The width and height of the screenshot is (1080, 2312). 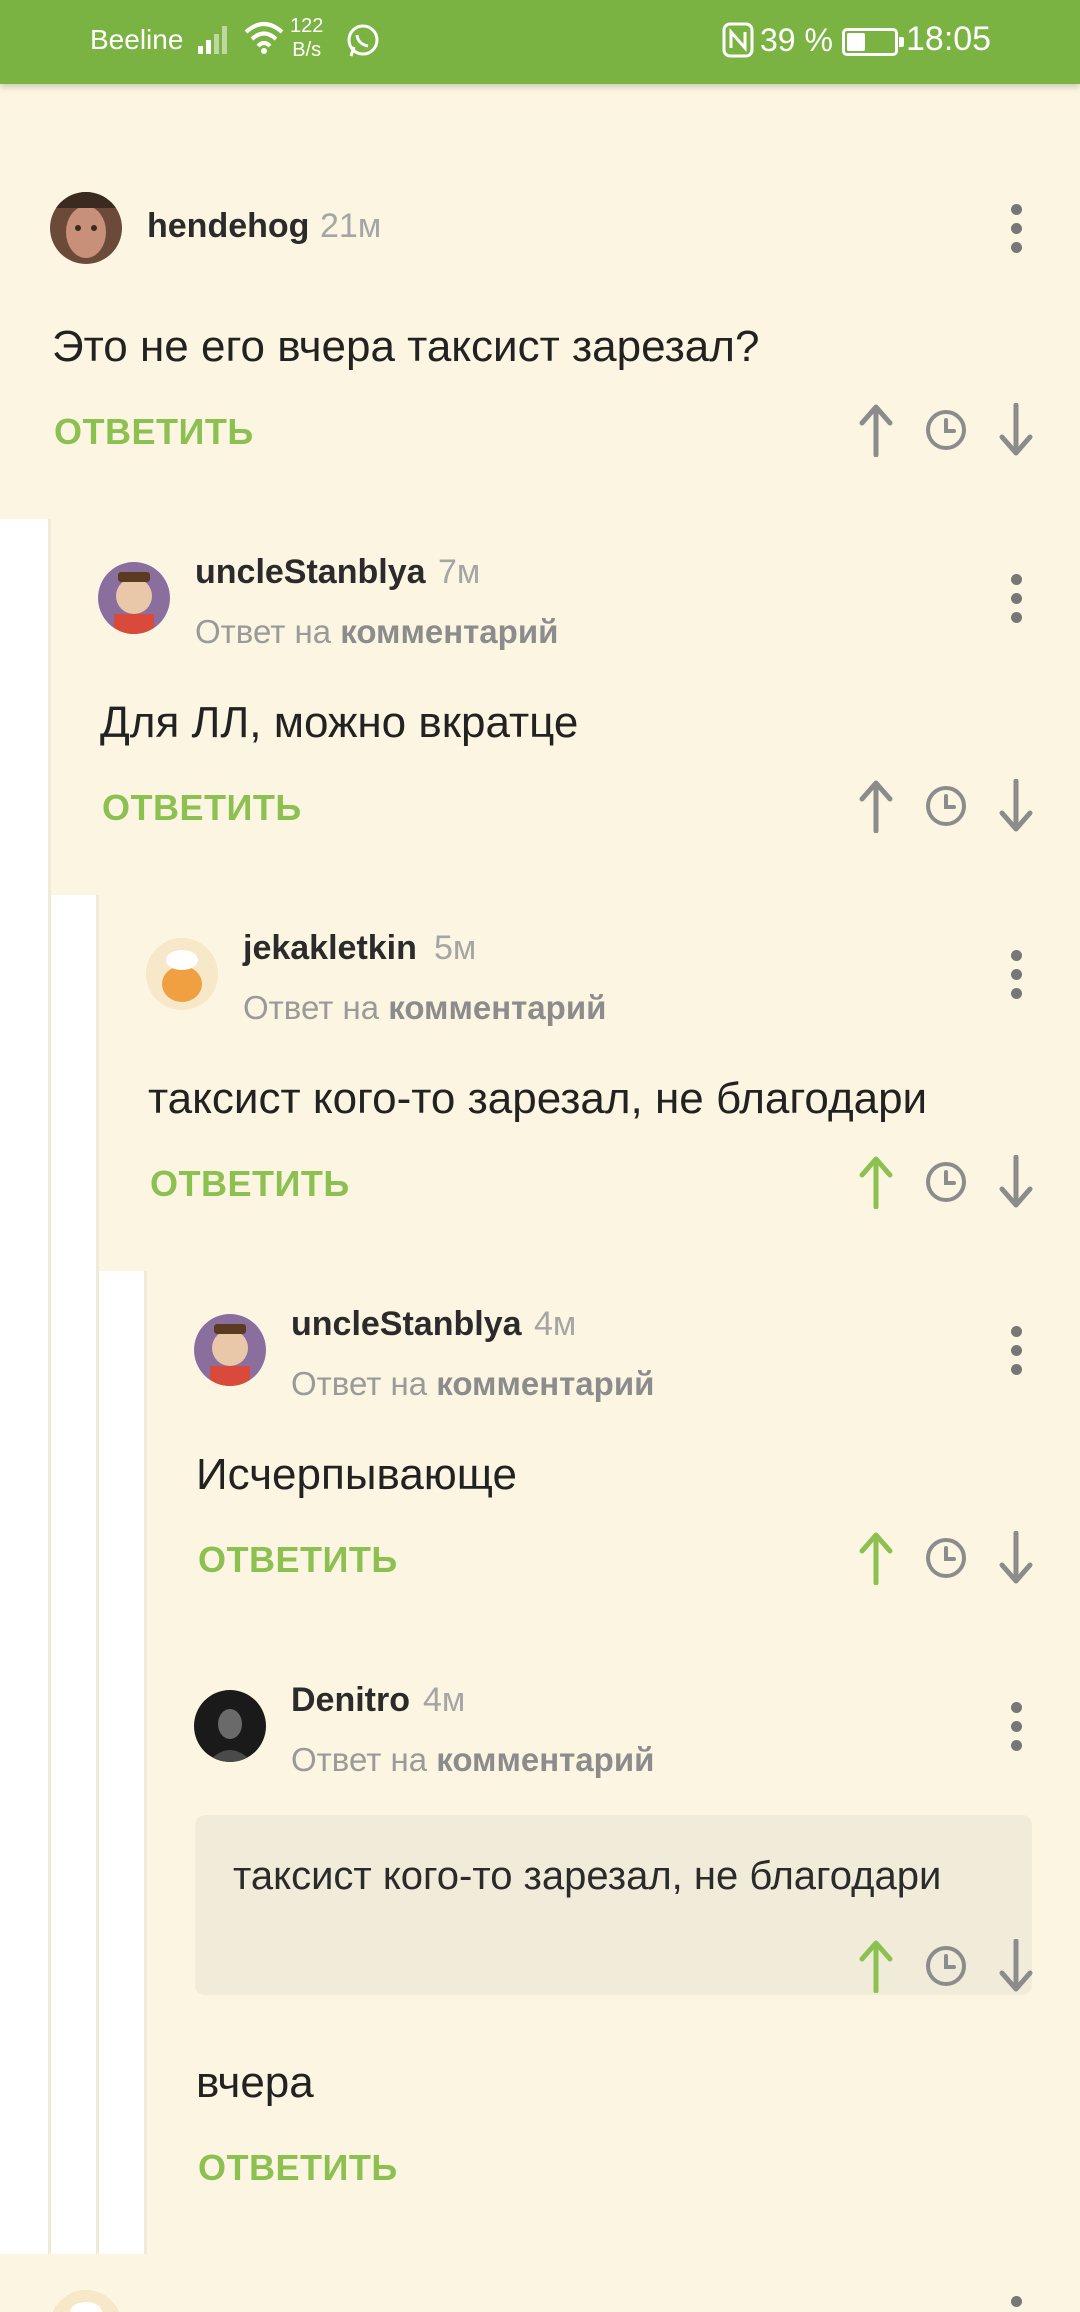 What do you see at coordinates (406, 346) in the screenshot?
I see `comment-body: Это не его вчера таксист зарезал?` at bounding box center [406, 346].